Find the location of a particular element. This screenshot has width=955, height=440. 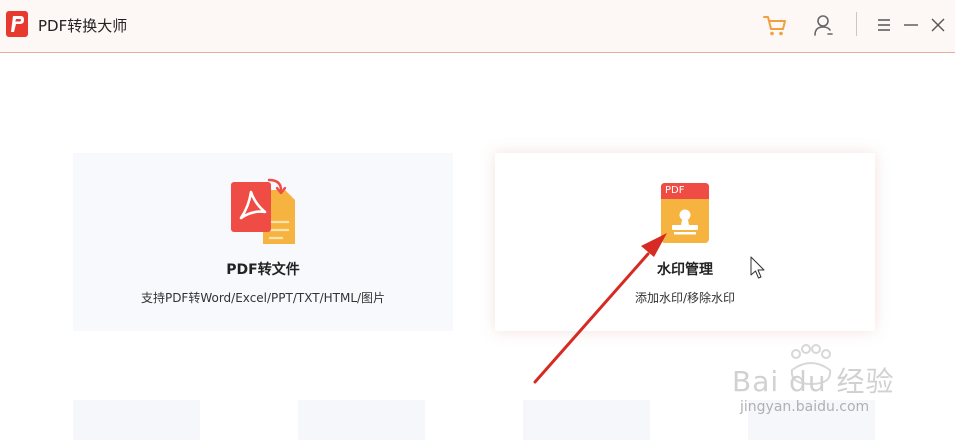

card-title: PDF转文件 is located at coordinates (263, 270).